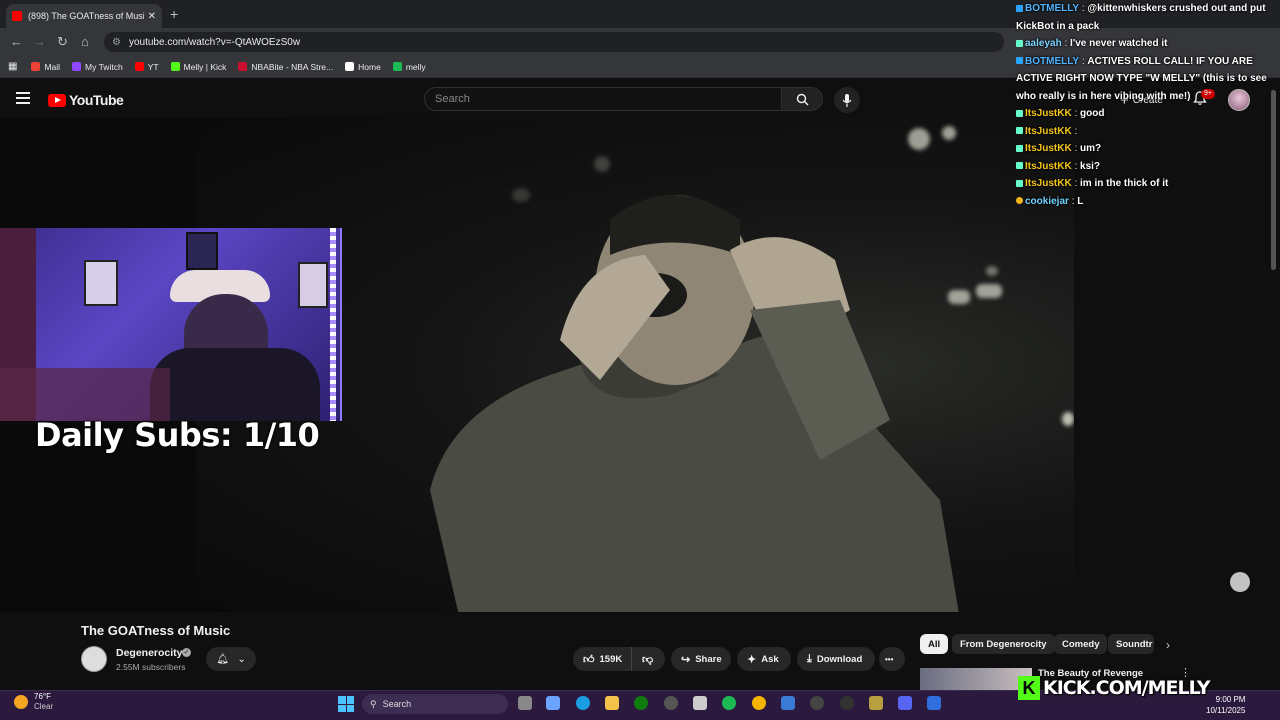 The height and width of the screenshot is (720, 1280). Describe the element at coordinates (104, 66) in the screenshot. I see `bookmark-label: My Twitch` at that location.